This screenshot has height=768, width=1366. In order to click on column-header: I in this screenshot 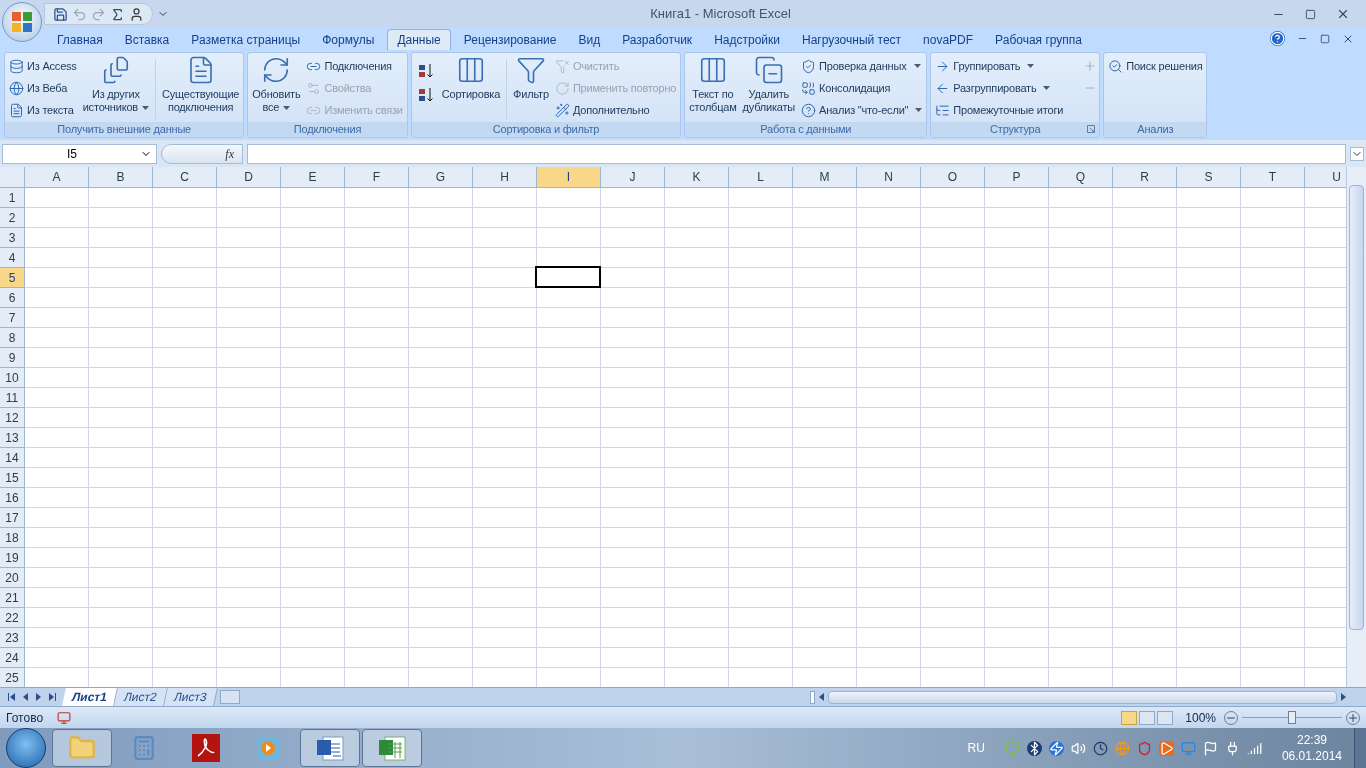, I will do `click(569, 177)`.